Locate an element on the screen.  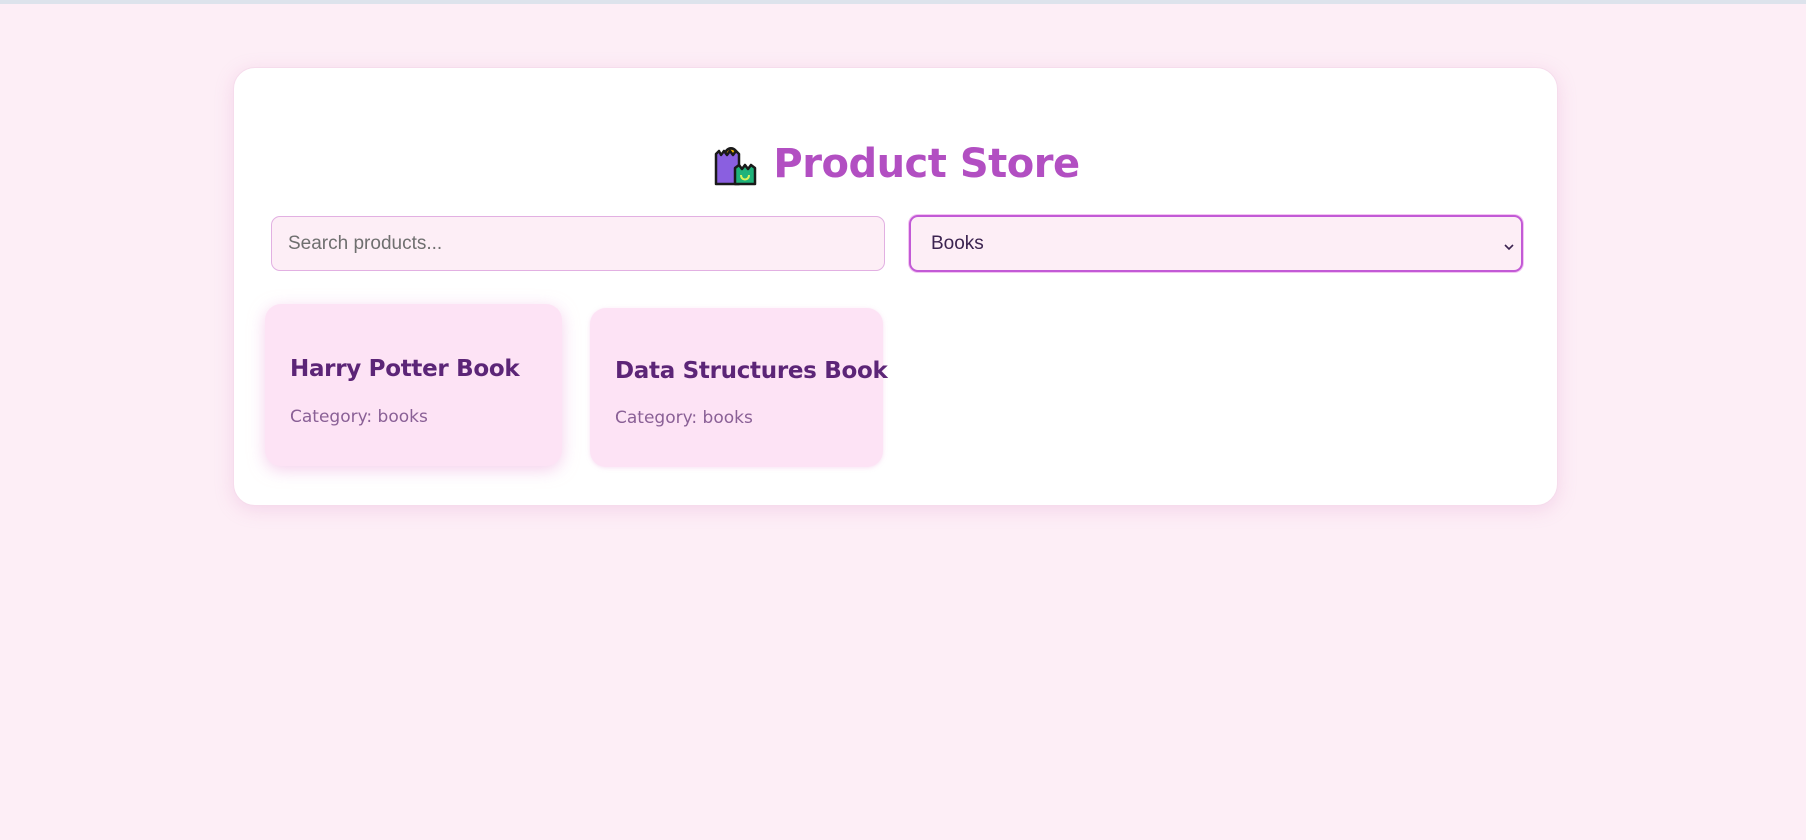
header: Product Store is located at coordinates (895, 164).